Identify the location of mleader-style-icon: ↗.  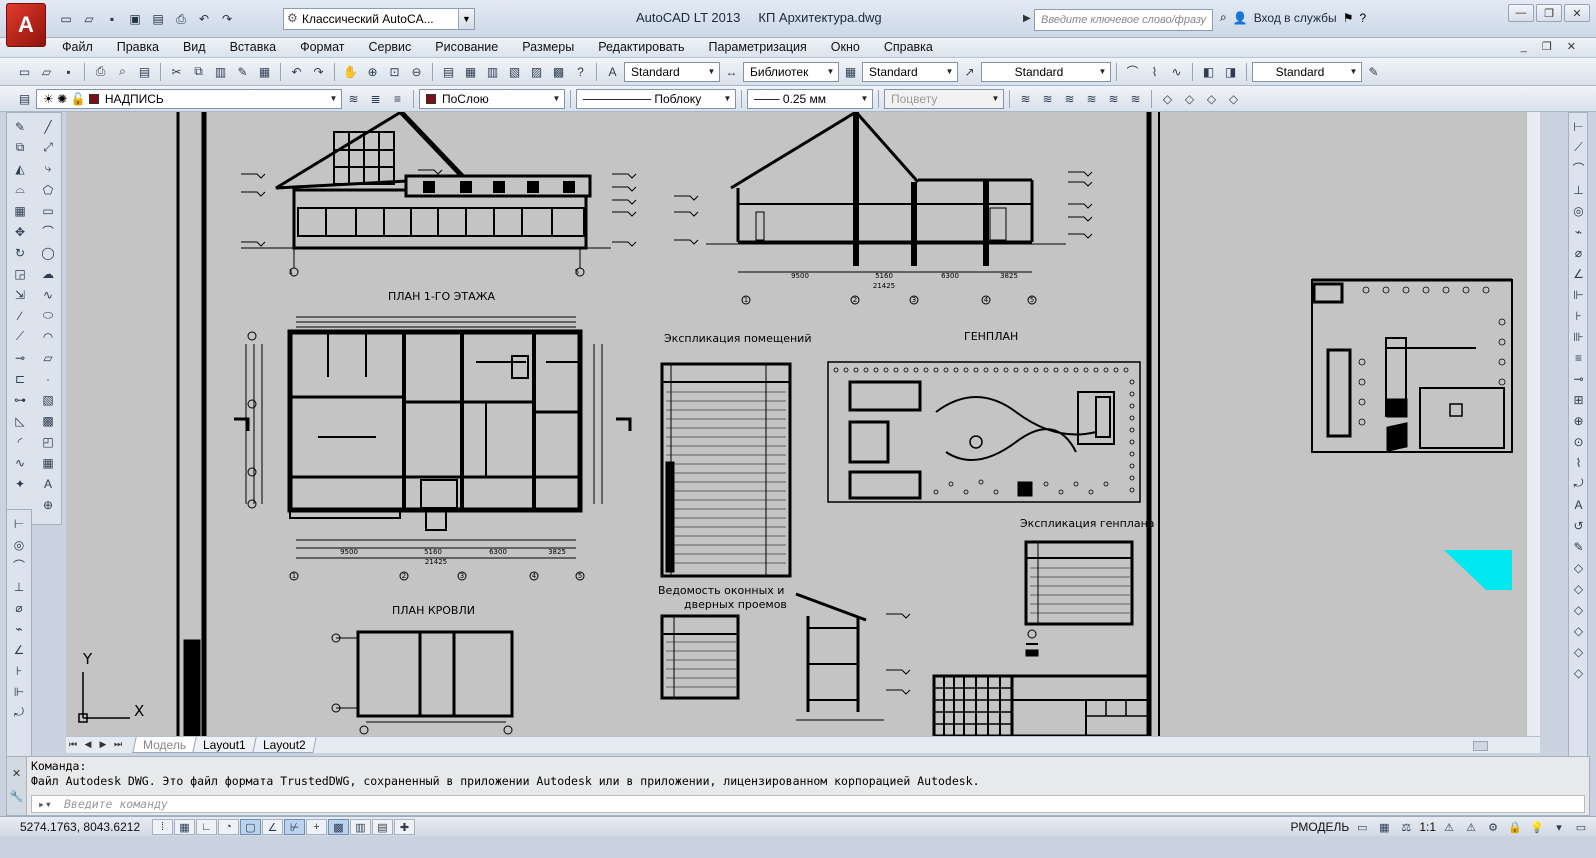
(969, 72).